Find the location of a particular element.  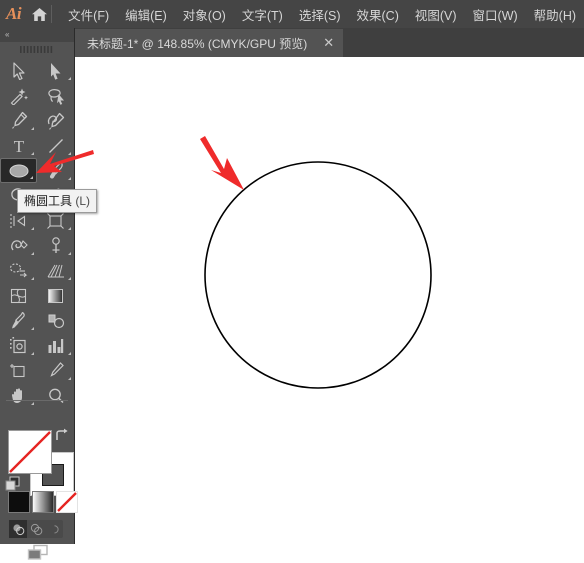

blend-tool is located at coordinates (55, 320).